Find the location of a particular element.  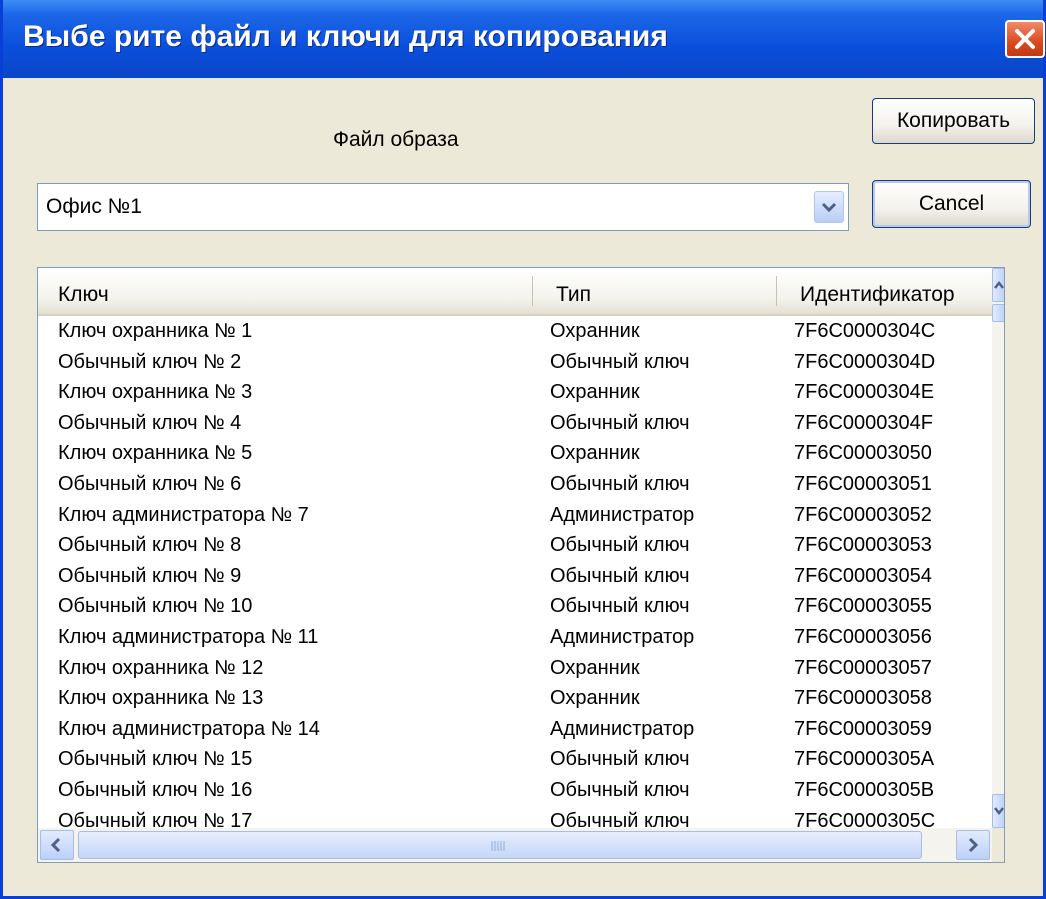

column-header-key: Ключ is located at coordinates (285, 291).